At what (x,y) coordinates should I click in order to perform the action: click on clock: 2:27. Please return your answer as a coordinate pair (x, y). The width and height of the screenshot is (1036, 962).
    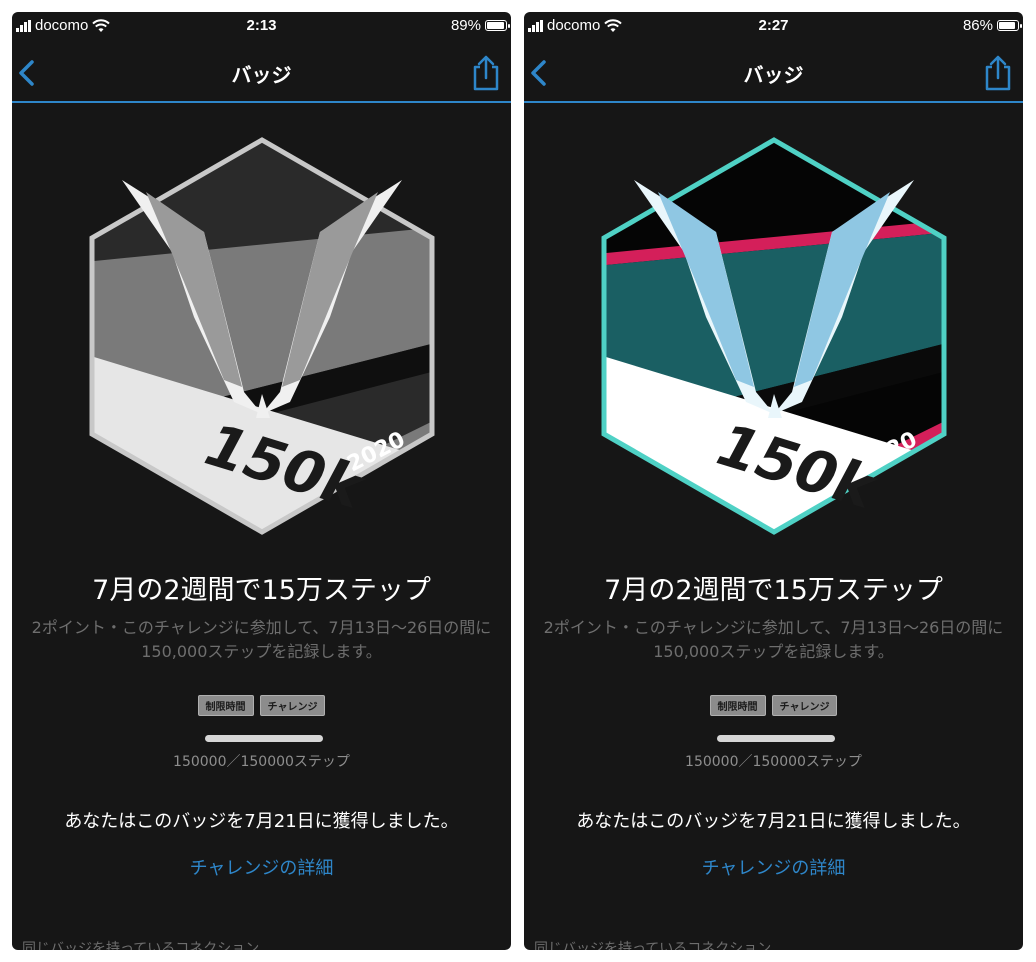
    Looking at the image, I should click on (773, 25).